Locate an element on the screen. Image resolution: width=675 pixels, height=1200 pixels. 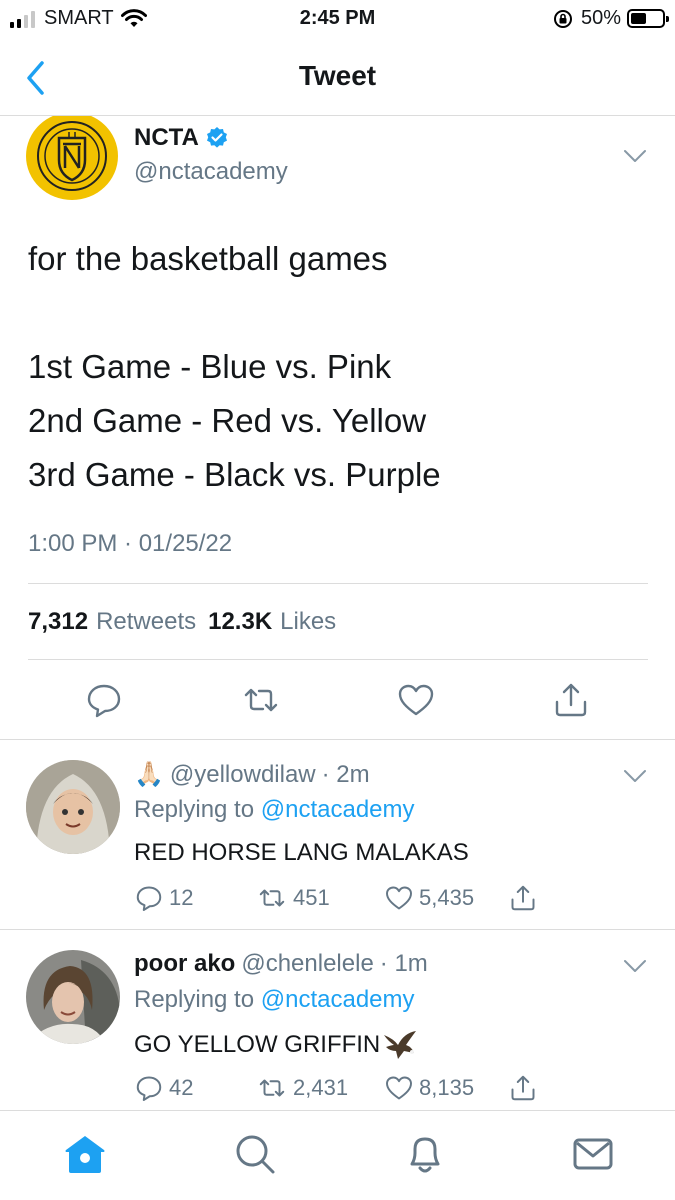
reply-actions: 12 451 5,435 is located at coordinates (344, 900).